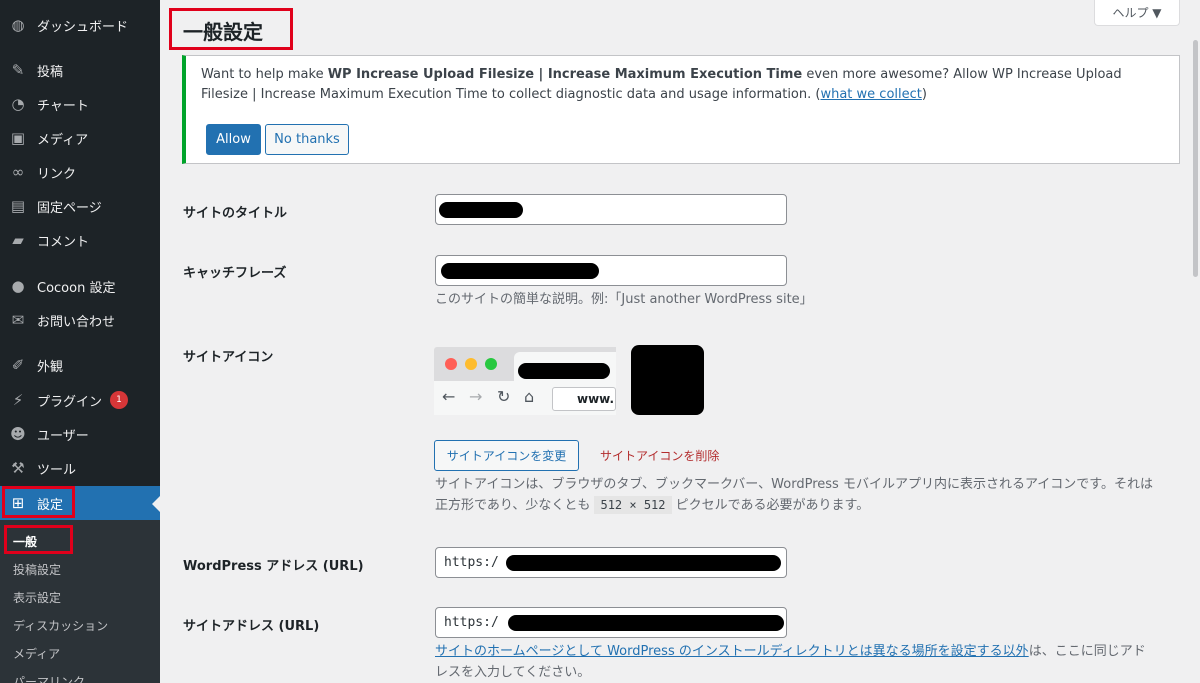 Image resolution: width=1200 pixels, height=683 pixels. I want to click on wp-address-input: https:/, so click(611, 562).